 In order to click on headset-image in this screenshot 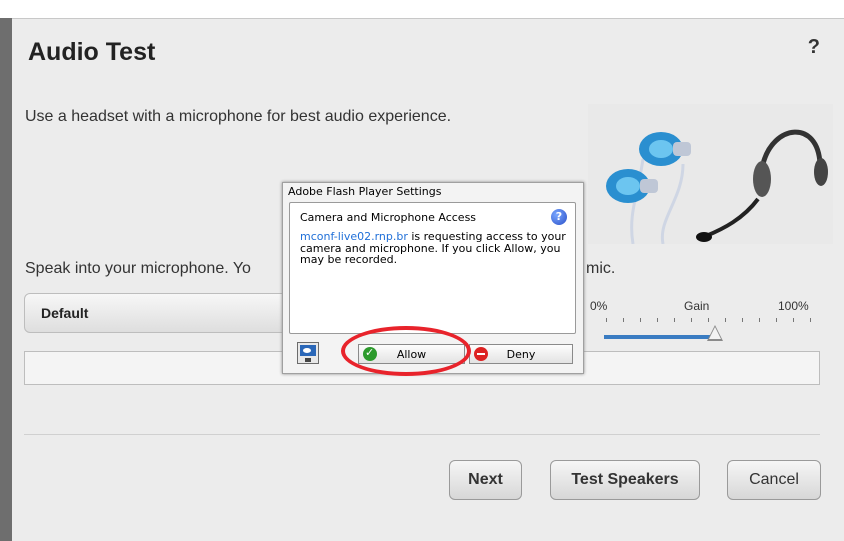, I will do `click(710, 174)`.